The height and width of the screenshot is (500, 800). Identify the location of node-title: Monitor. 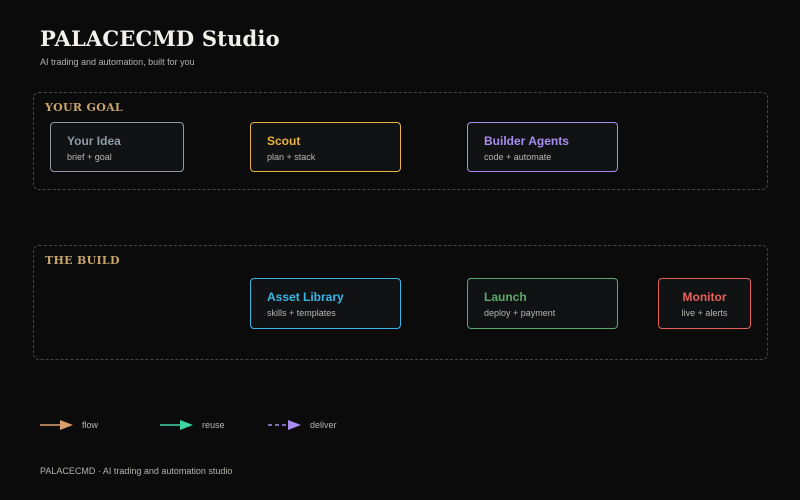
(704, 297).